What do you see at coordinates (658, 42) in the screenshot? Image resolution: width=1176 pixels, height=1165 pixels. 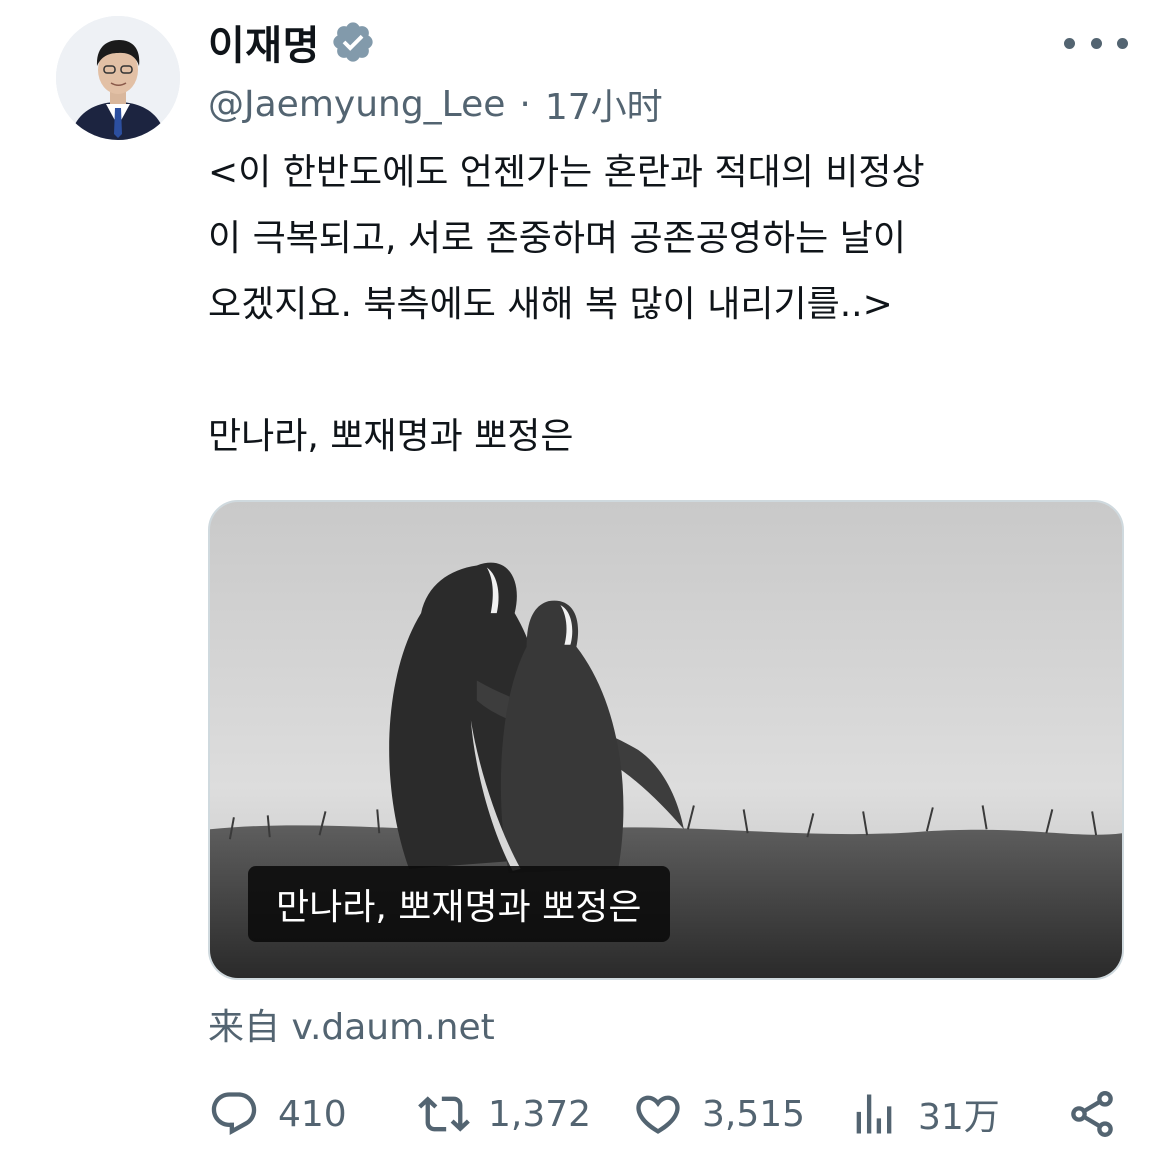 I see `name-row: 이재명` at bounding box center [658, 42].